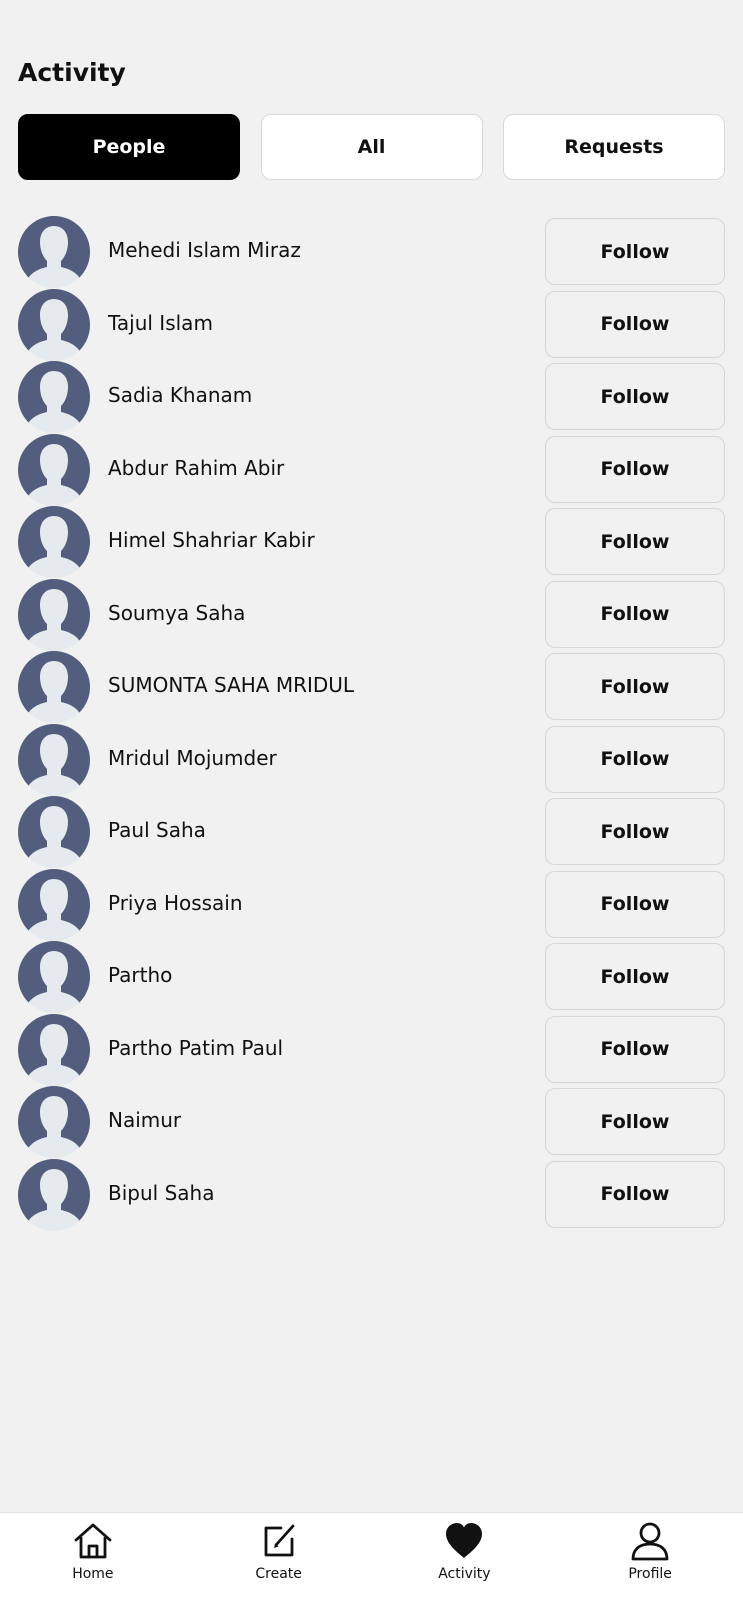  I want to click on home-icon, so click(93, 1541).